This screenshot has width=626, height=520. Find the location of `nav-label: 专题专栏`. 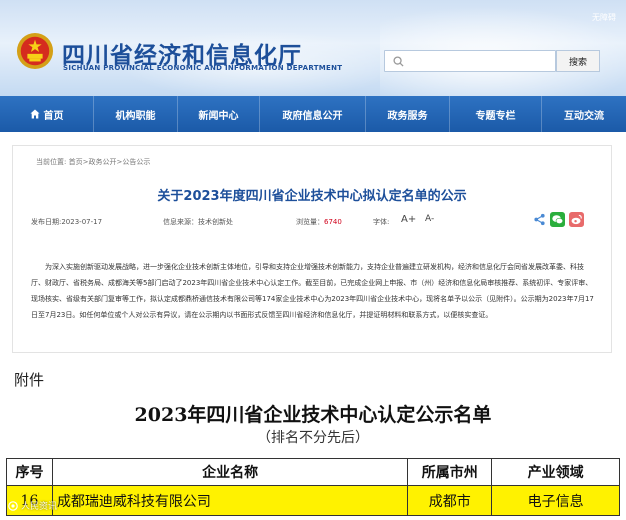

nav-label: 专题专栏 is located at coordinates (495, 116).